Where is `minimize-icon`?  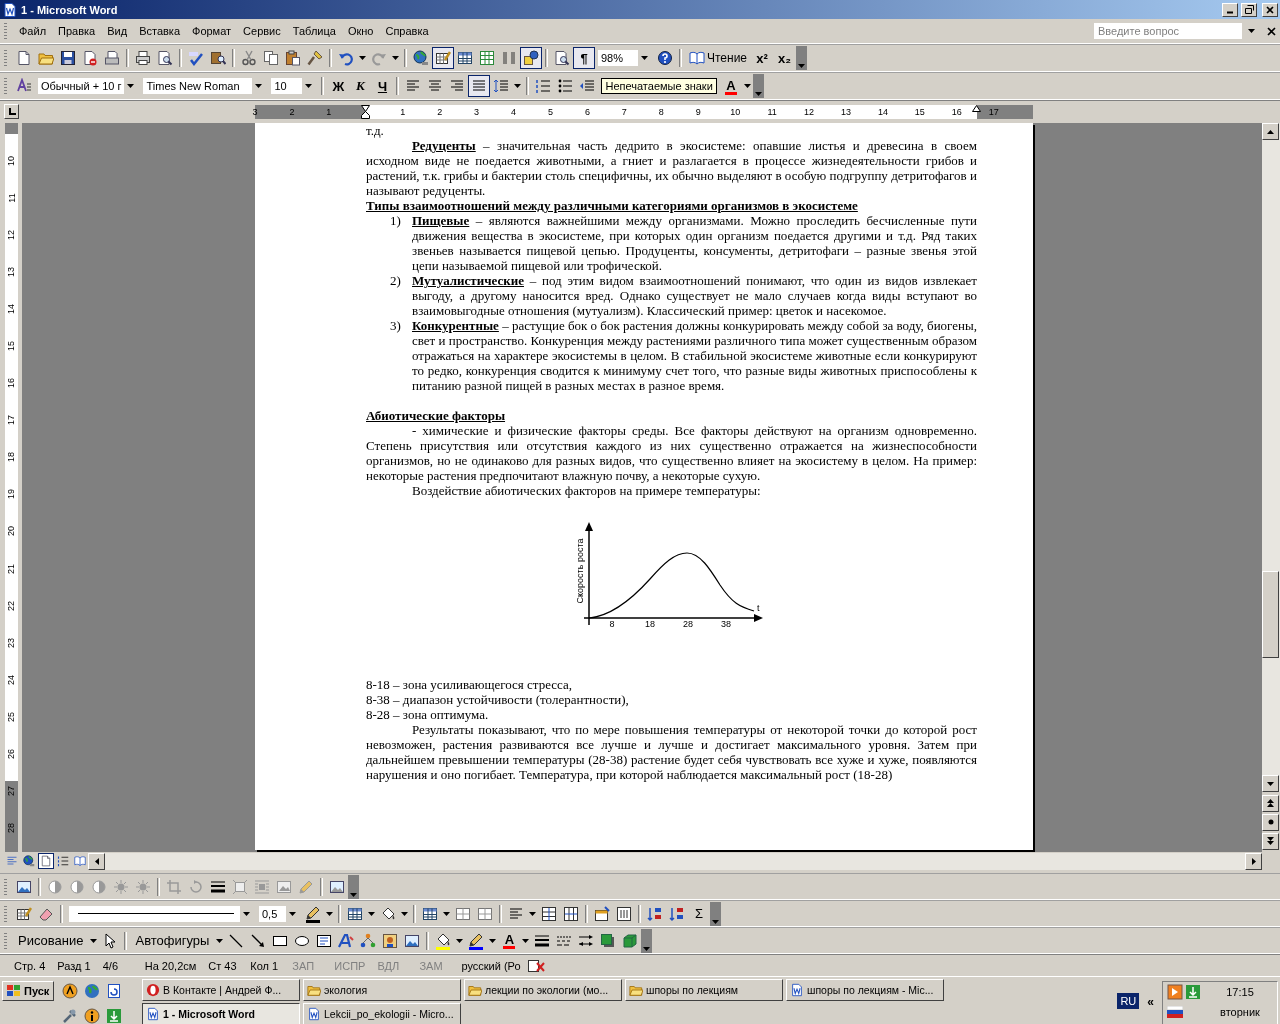
minimize-icon is located at coordinates (1230, 9).